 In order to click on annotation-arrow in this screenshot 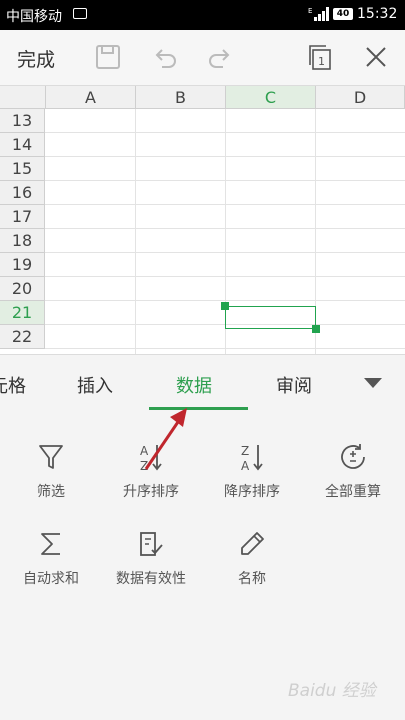, I will do `click(165, 439)`.